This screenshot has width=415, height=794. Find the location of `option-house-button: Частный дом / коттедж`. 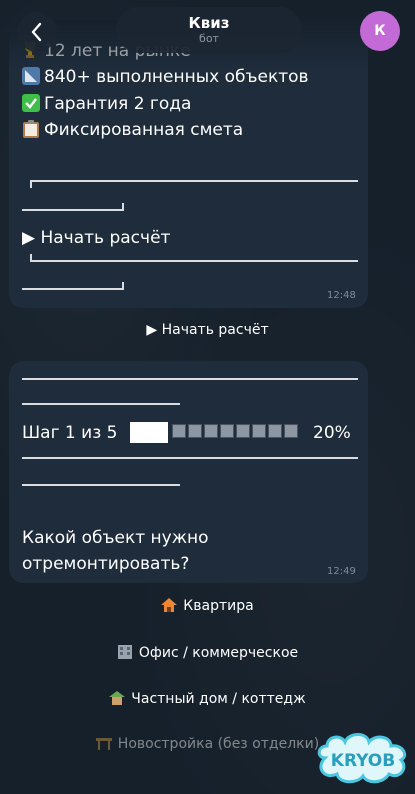

option-house-button: Частный дом / коттедж is located at coordinates (207, 699).